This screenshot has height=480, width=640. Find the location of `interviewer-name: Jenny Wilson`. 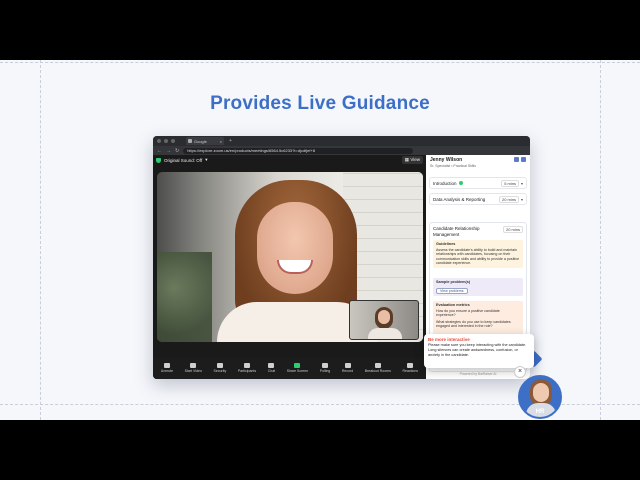

interviewer-name: Jenny Wilson is located at coordinates (446, 160).